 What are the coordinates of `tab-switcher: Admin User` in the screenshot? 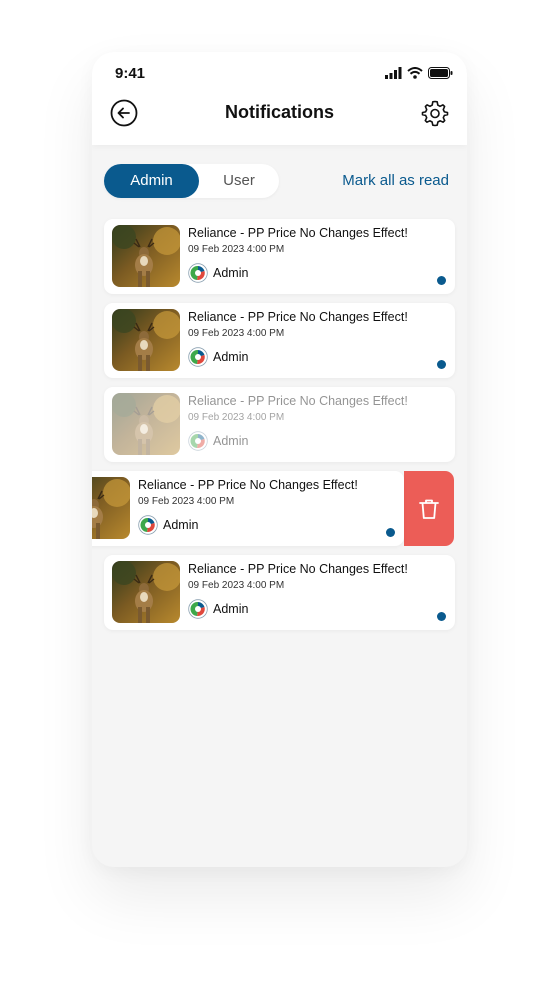 It's located at (191, 181).